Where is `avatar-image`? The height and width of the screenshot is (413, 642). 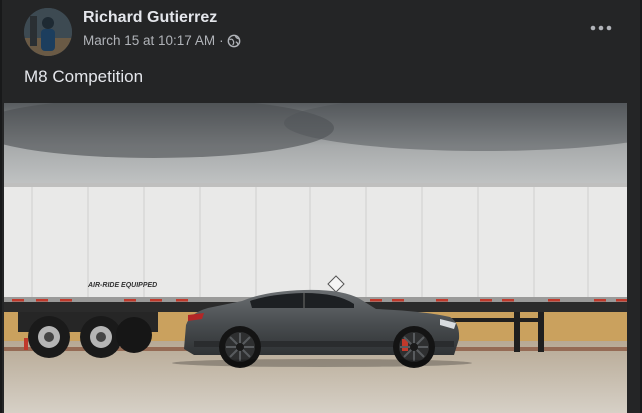 avatar-image is located at coordinates (48, 32).